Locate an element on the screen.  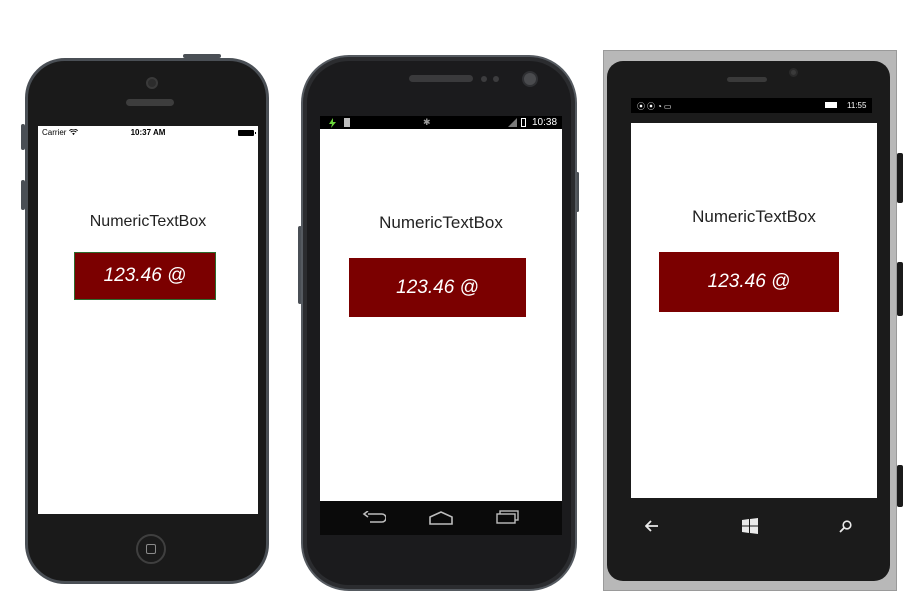
wp-status-bar: ⦿⦿◔▭ 11:55 is located at coordinates (751, 105).